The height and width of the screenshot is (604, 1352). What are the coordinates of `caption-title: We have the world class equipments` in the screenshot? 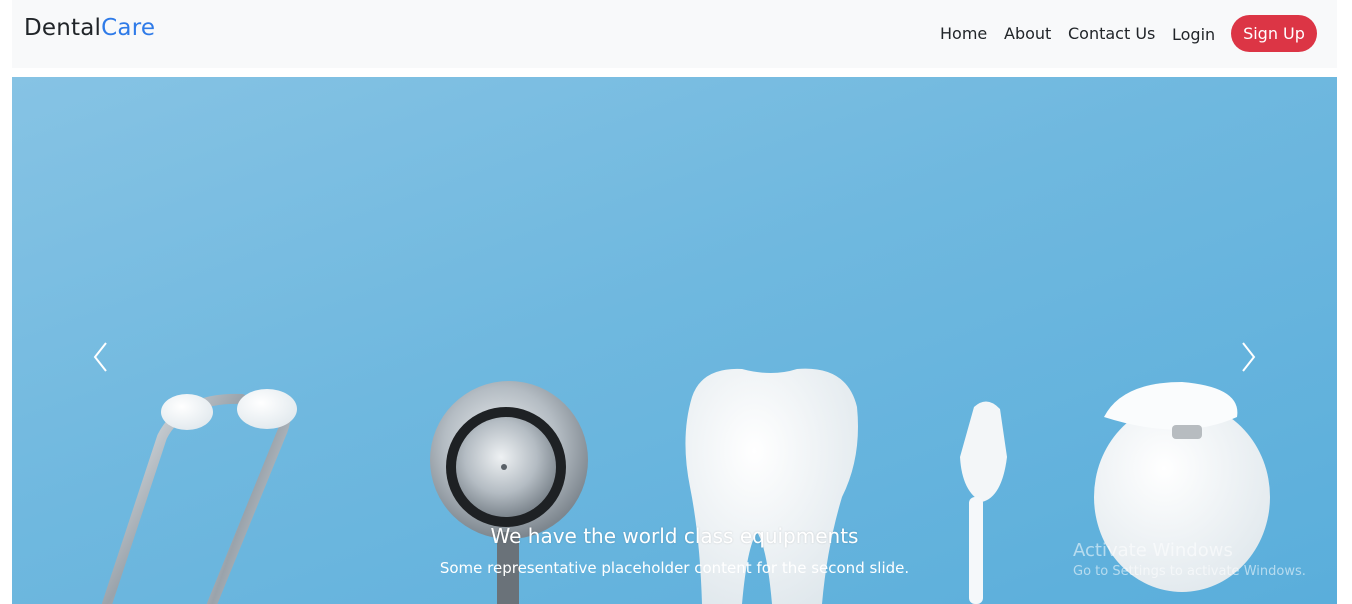 It's located at (674, 536).